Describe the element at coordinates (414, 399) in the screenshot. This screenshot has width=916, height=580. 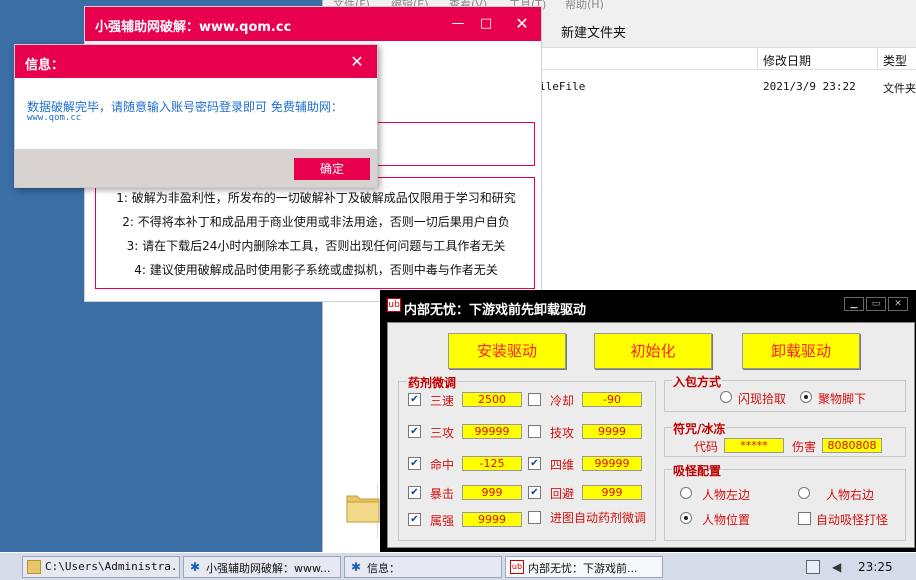
I see `speed-checkbox: ✔` at that location.